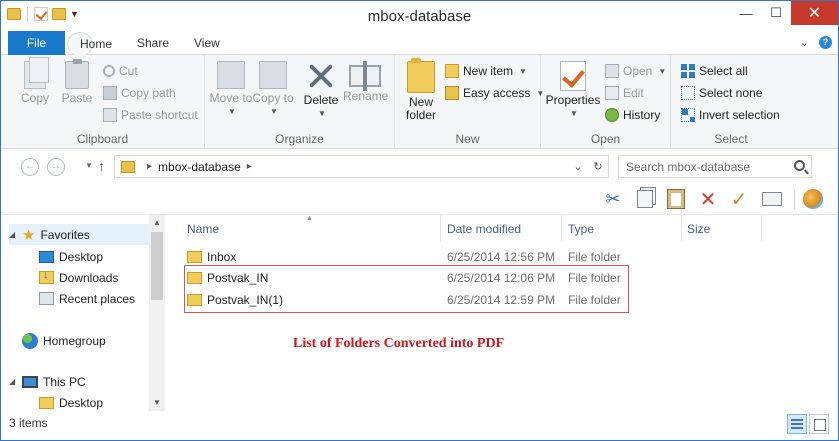  Describe the element at coordinates (65, 234) in the screenshot. I see `nav-favorites-label: Favorites` at that location.